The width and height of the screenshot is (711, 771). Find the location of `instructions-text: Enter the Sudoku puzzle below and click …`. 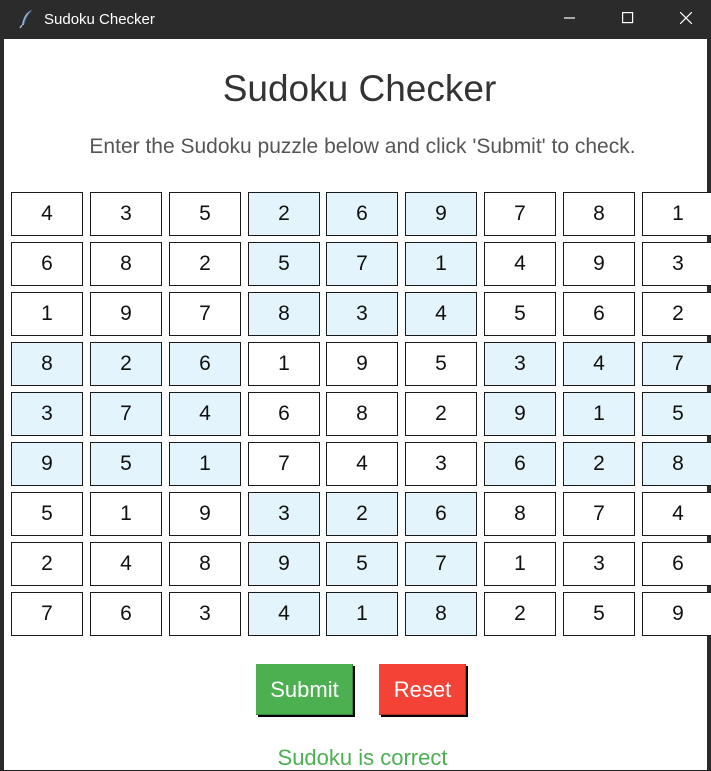

instructions-text: Enter the Sudoku puzzle below and click … is located at coordinates (362, 146).